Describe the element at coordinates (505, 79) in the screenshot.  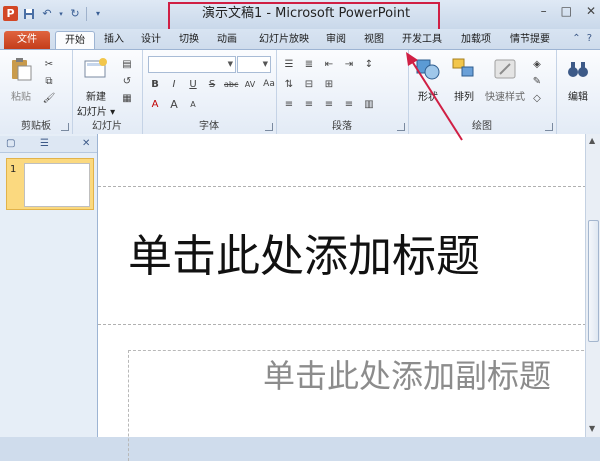
I see `quick-styles-button: 快速样式` at that location.